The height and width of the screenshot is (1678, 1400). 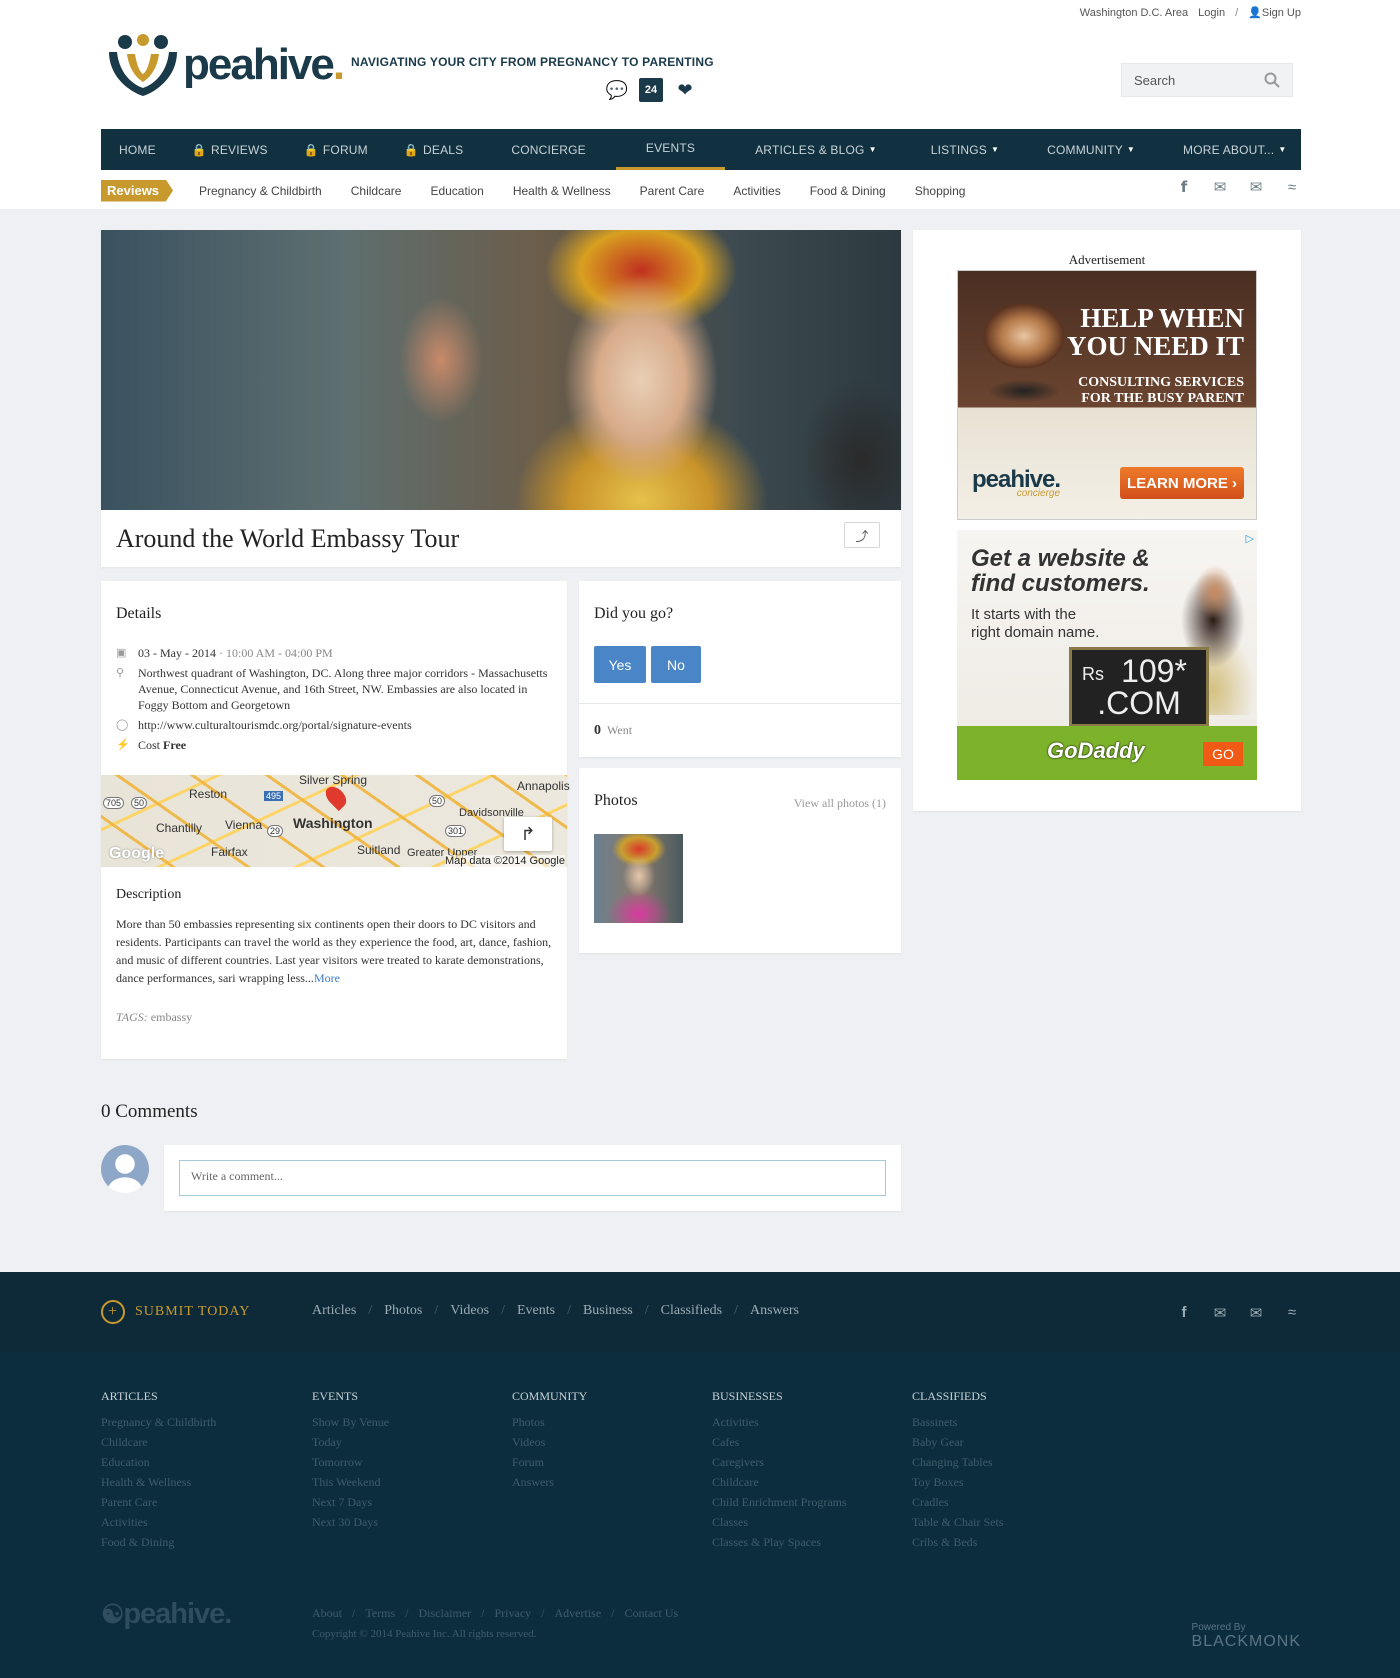 What do you see at coordinates (336, 149) in the screenshot?
I see `nav-forum: 🔒 FORUM` at bounding box center [336, 149].